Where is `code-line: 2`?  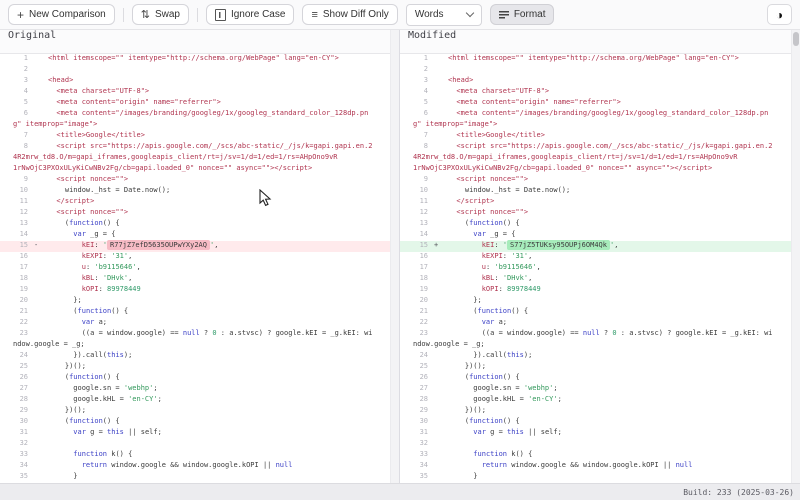
code-line: 2 is located at coordinates (595, 70).